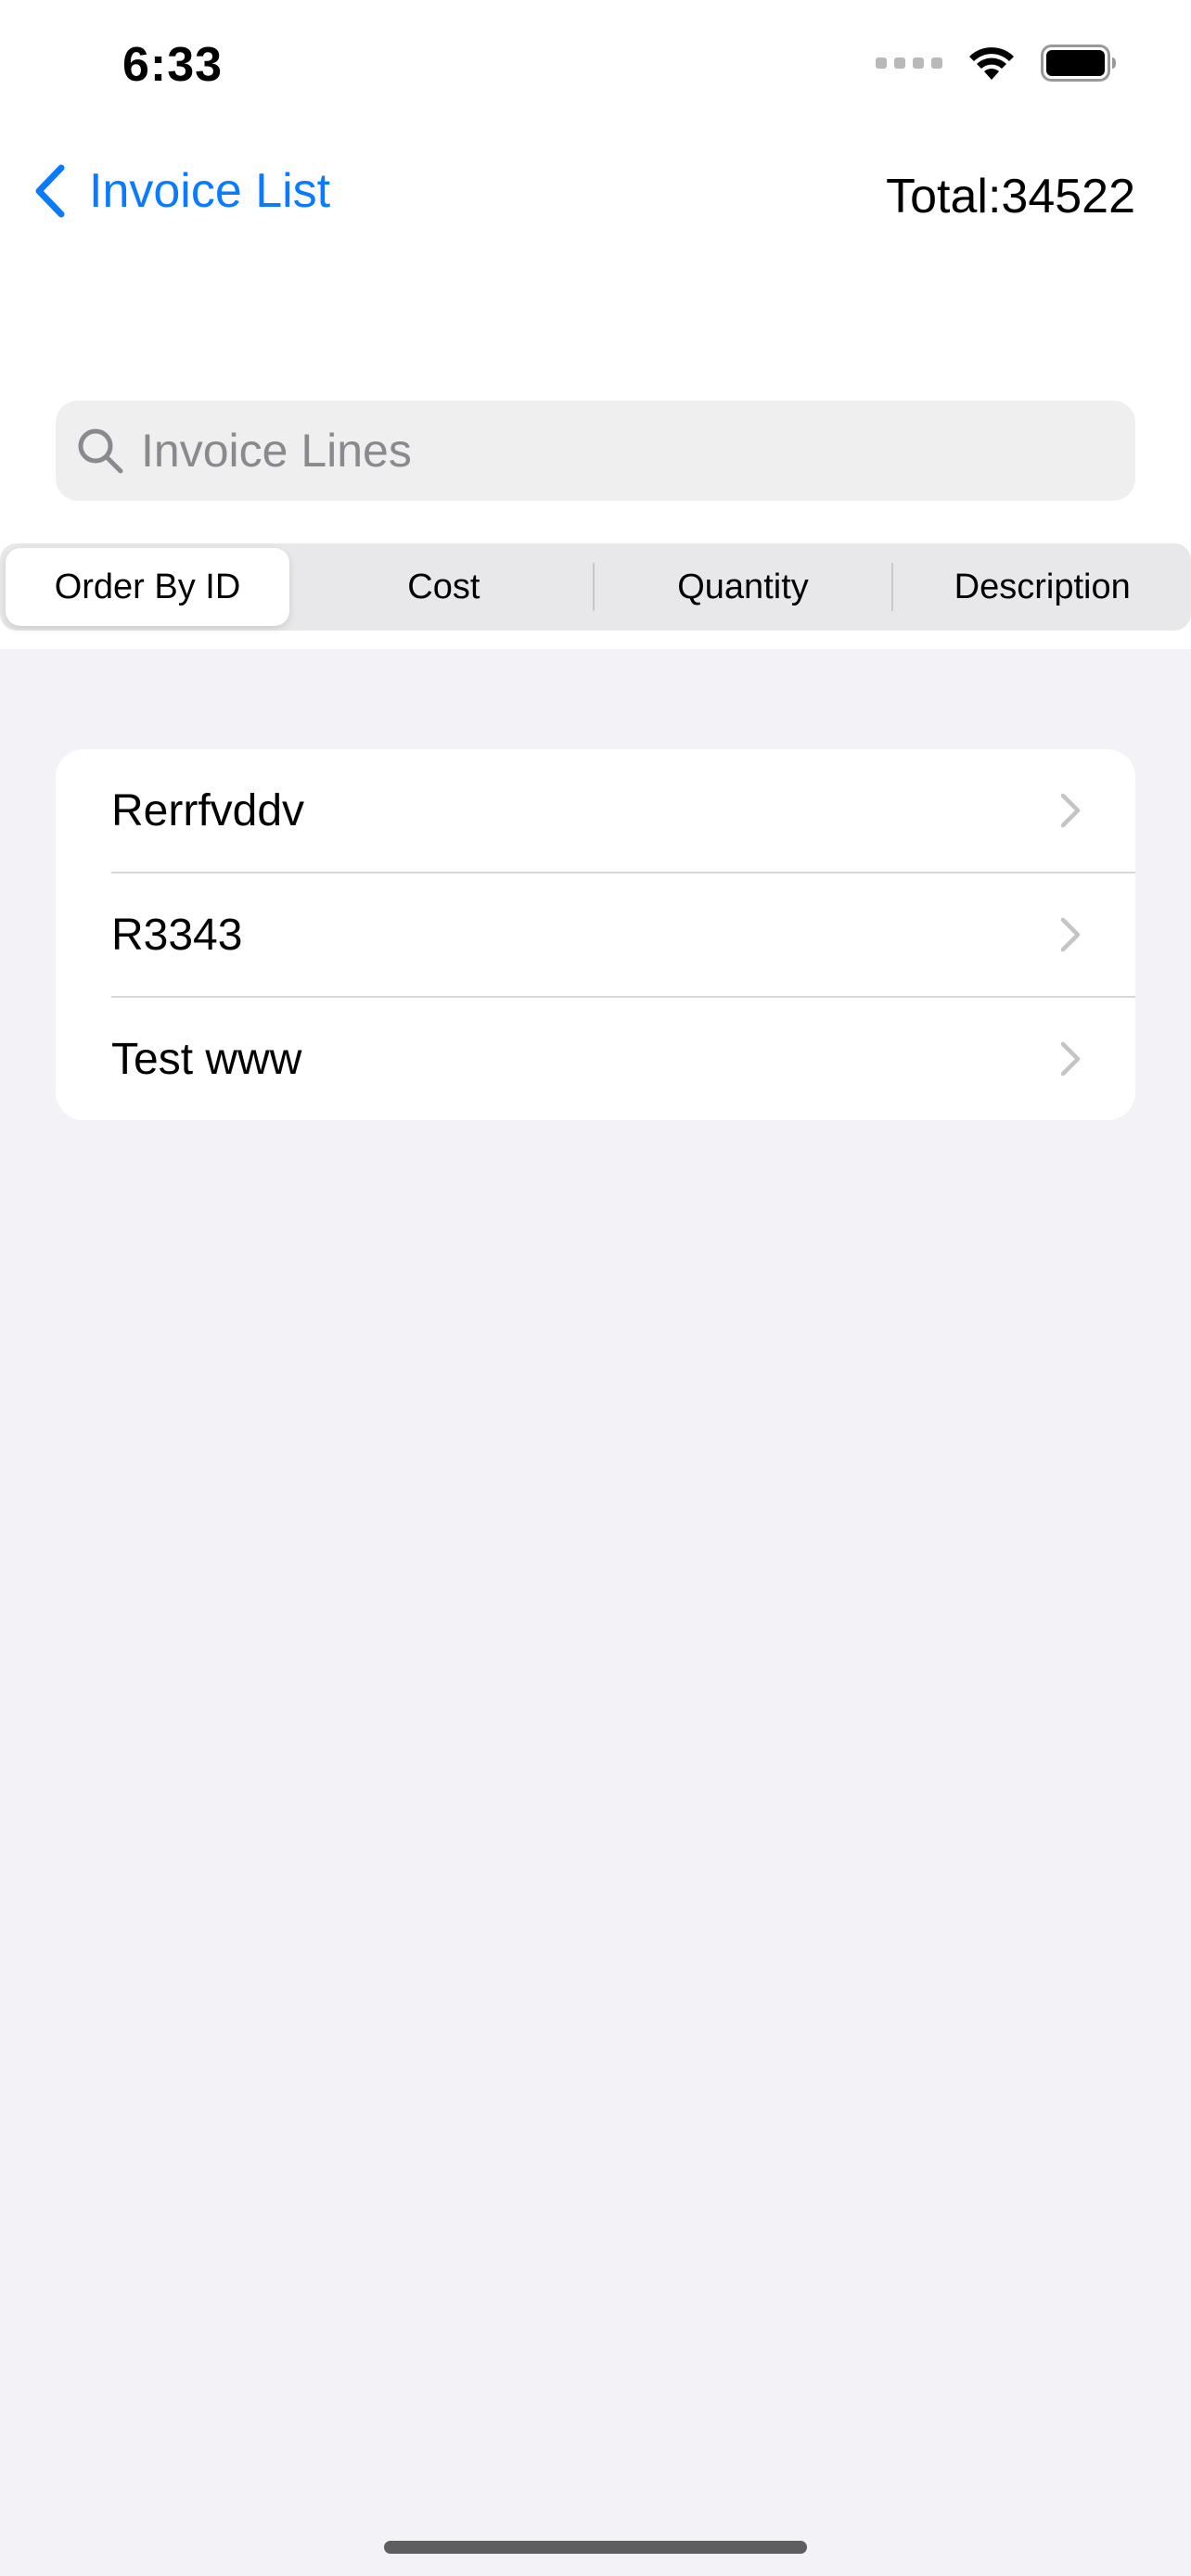 The height and width of the screenshot is (2576, 1191). Describe the element at coordinates (50, 191) in the screenshot. I see `chevron-left-icon` at that location.